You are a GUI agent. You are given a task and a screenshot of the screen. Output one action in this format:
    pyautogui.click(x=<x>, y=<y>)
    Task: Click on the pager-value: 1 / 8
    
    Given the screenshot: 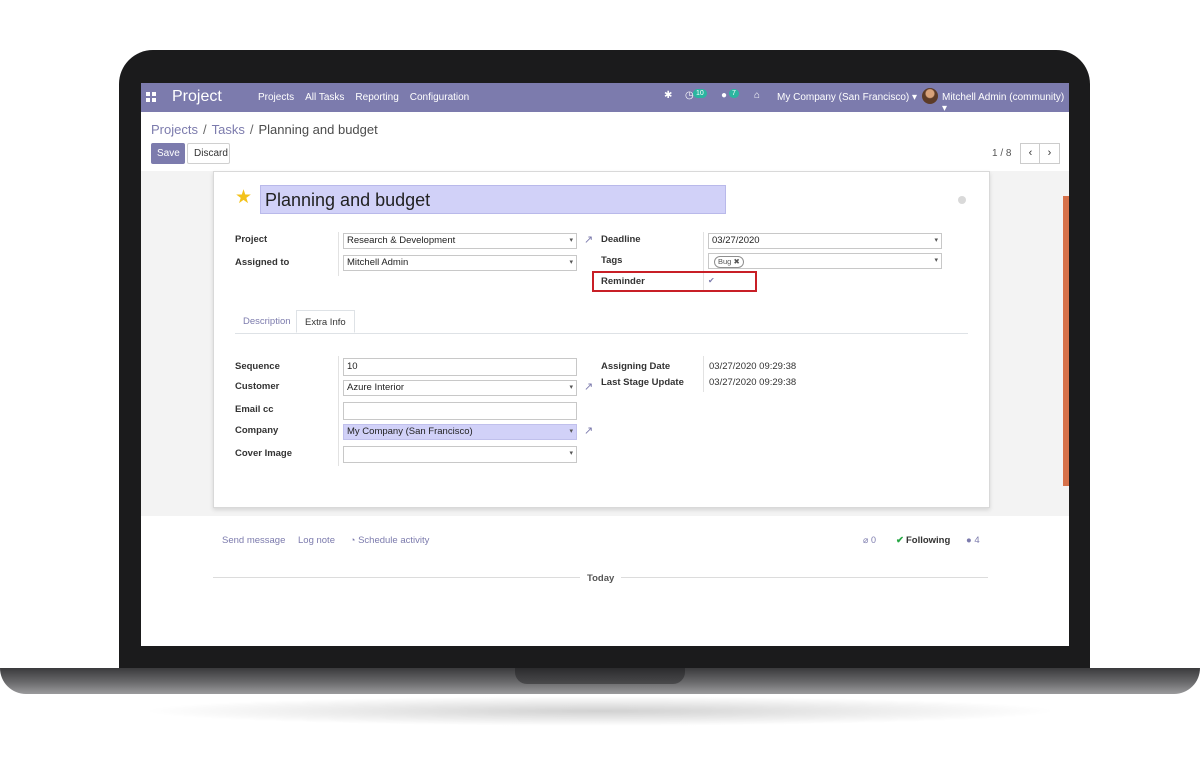 What is the action you would take?
    pyautogui.click(x=1001, y=153)
    